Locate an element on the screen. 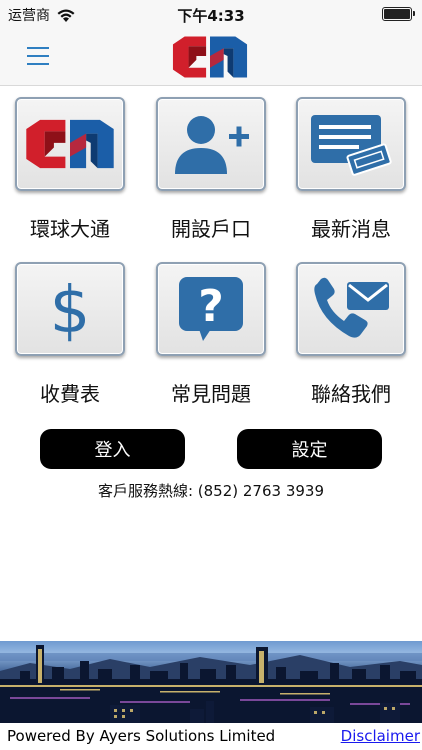 This screenshot has height=750, width=422. powered-by-text: Powered By Ayers Solutions Limited is located at coordinates (141, 736).